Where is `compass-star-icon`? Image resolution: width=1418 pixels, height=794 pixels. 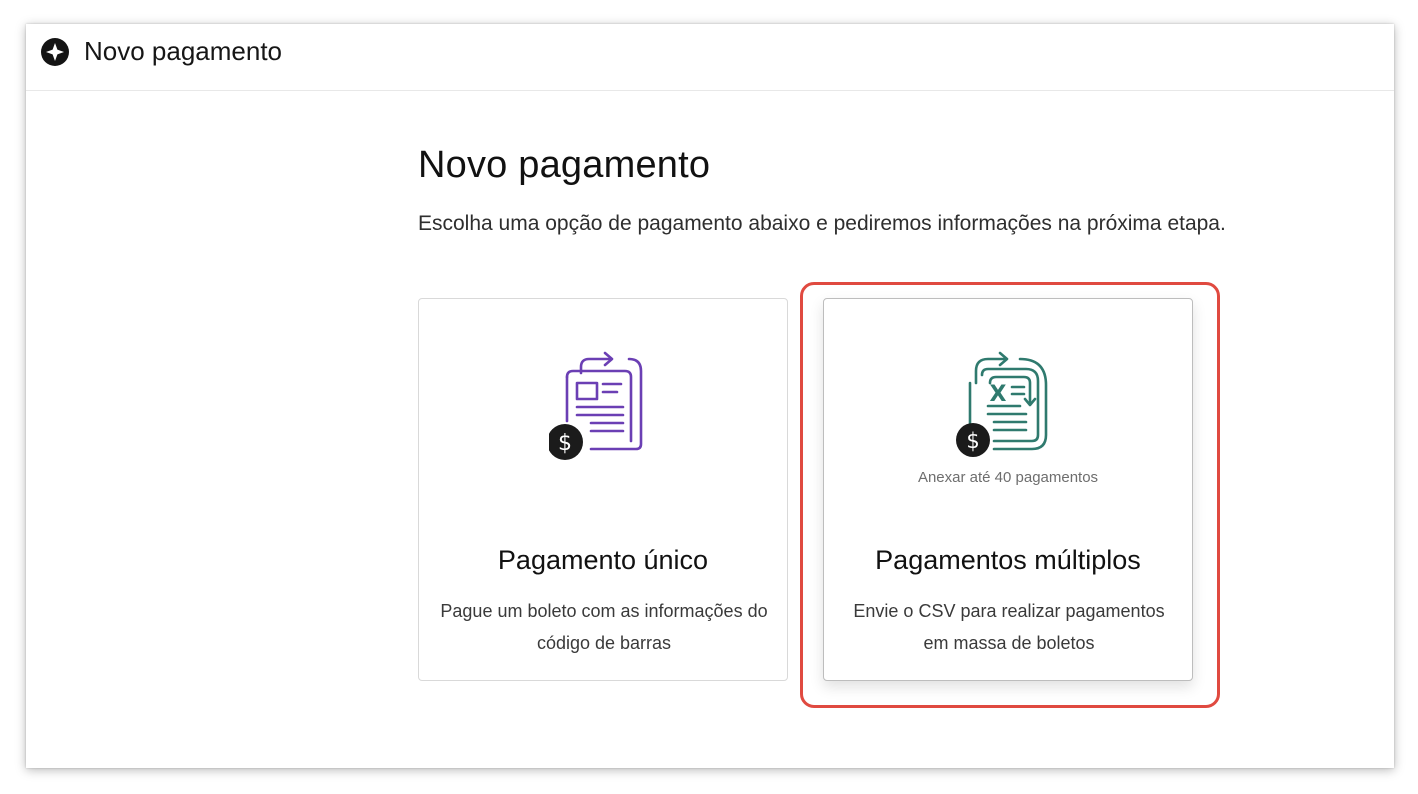 compass-star-icon is located at coordinates (55, 52).